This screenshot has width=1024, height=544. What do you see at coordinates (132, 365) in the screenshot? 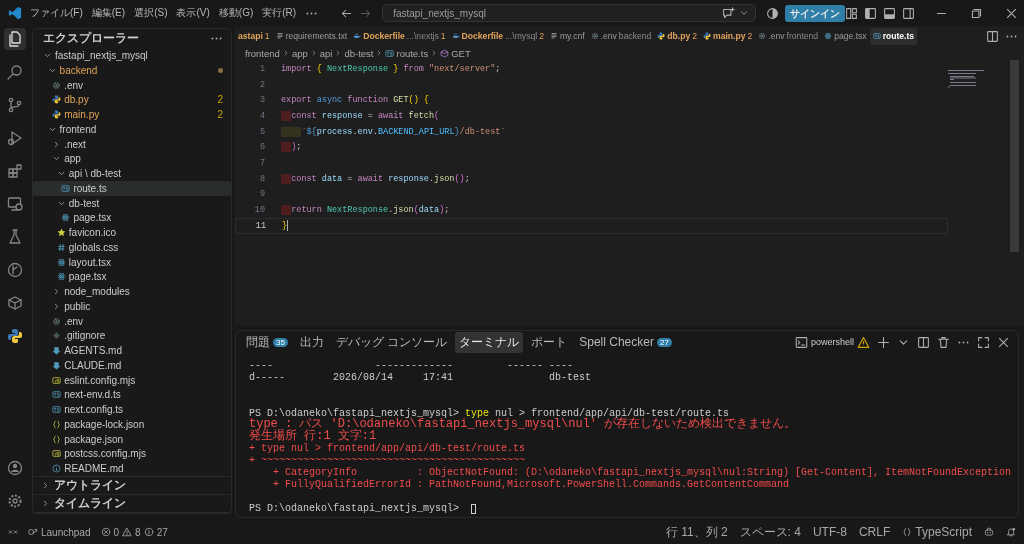
I see `tree-item: CLAUDE.md` at bounding box center [132, 365].